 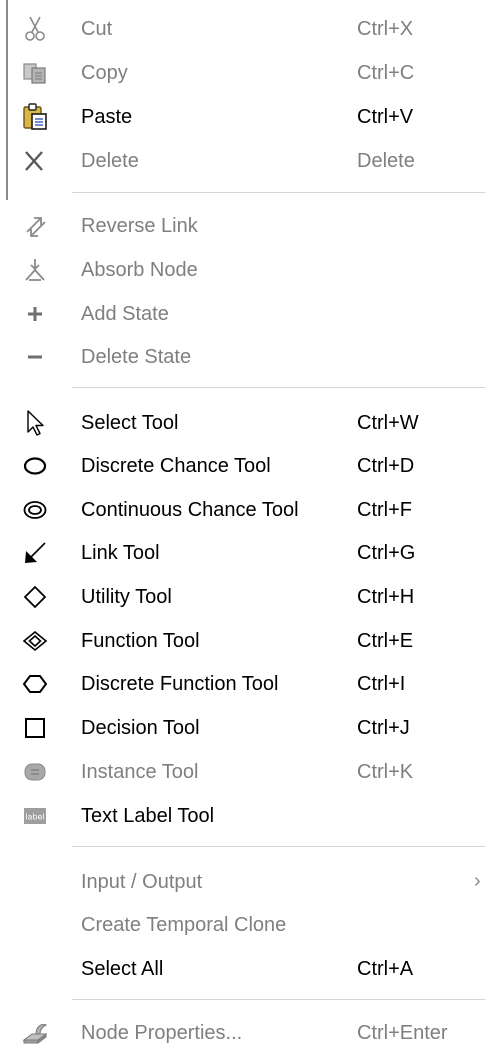 I want to click on absorb-node-icon, so click(x=35, y=270).